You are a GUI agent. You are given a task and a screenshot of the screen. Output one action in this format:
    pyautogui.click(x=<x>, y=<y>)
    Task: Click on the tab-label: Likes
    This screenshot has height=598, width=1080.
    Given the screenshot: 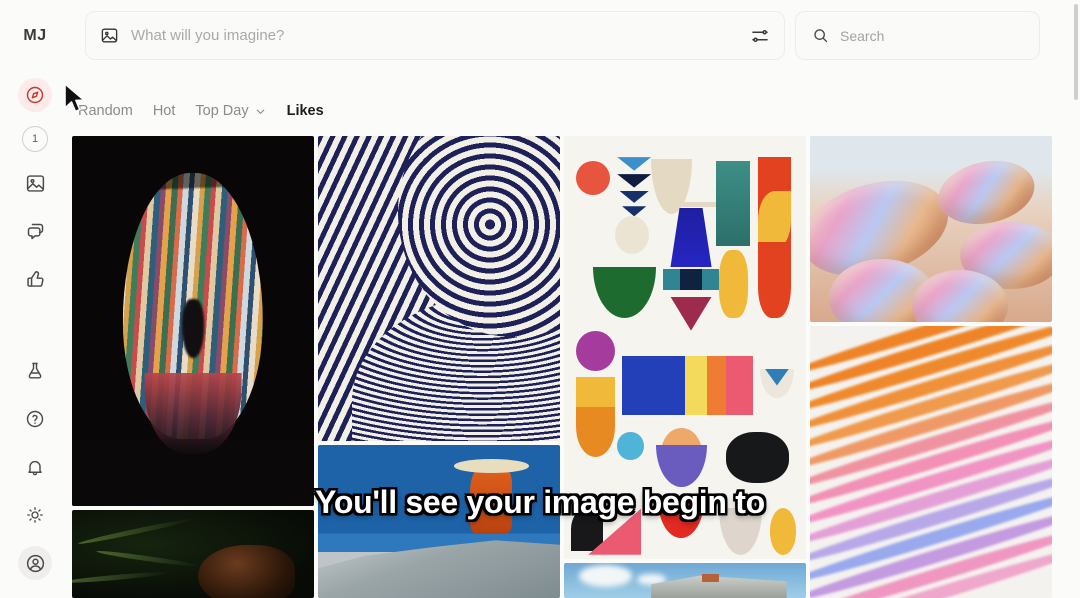 What is the action you would take?
    pyautogui.click(x=305, y=111)
    